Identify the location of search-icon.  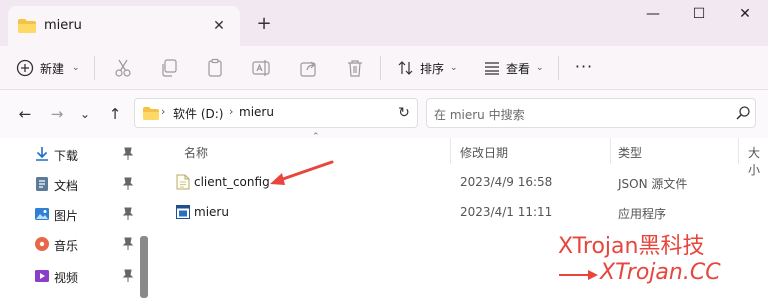
(743, 113).